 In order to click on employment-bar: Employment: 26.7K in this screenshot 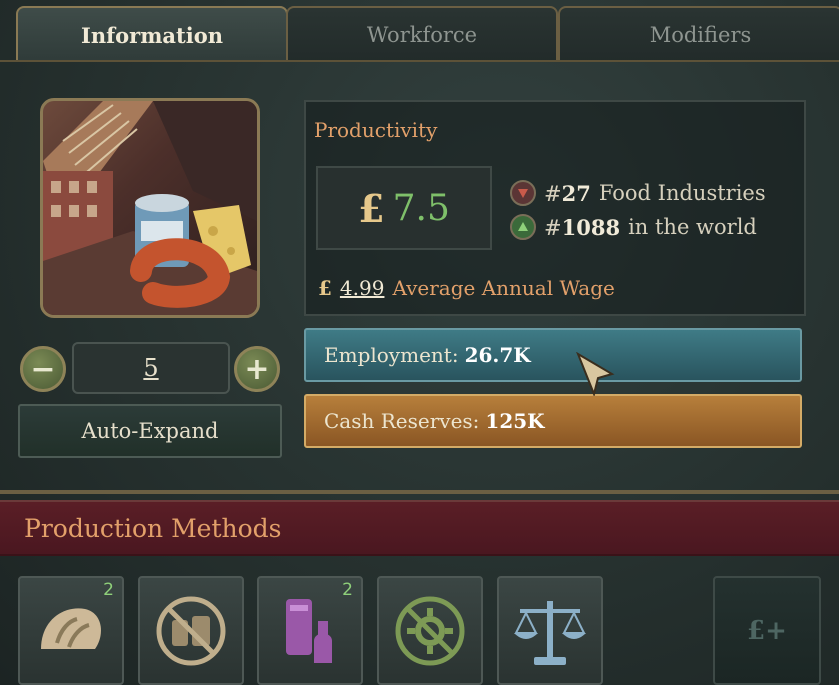, I will do `click(553, 355)`.